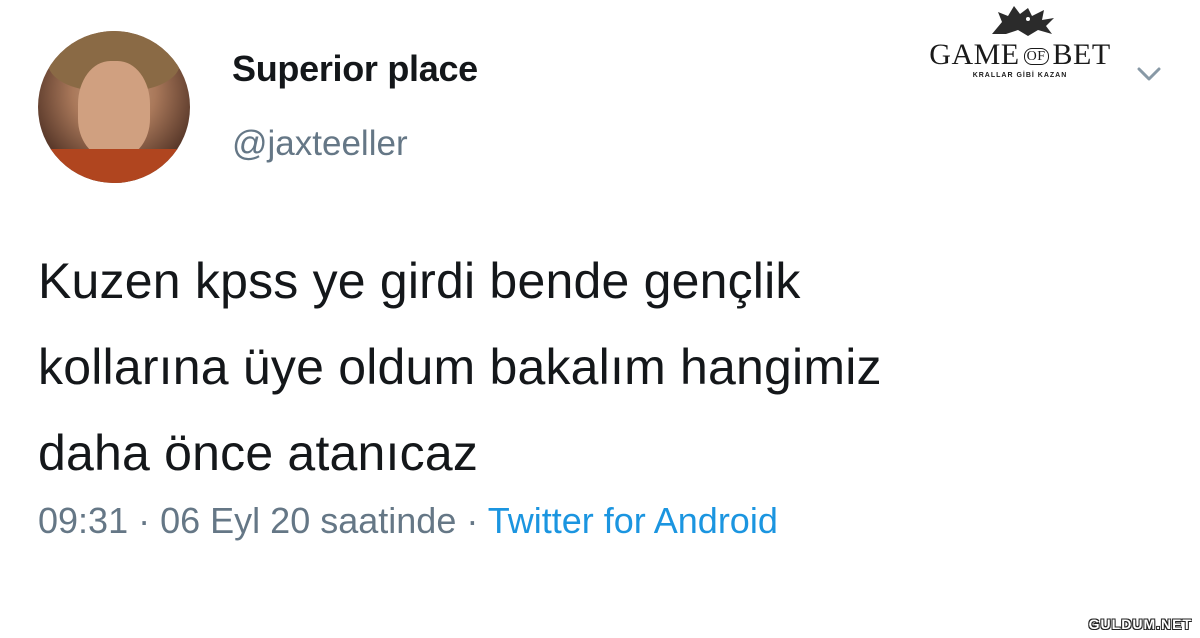 Image resolution: width=1200 pixels, height=638 pixels. I want to click on chevron-down-icon, so click(1149, 73).